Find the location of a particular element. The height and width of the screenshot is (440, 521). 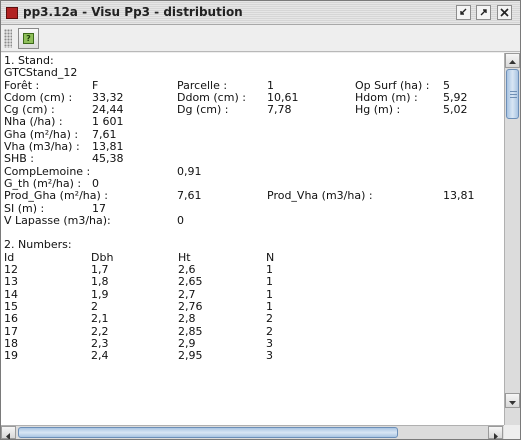

numbers-row-cell: 2,65 is located at coordinates (190, 282).